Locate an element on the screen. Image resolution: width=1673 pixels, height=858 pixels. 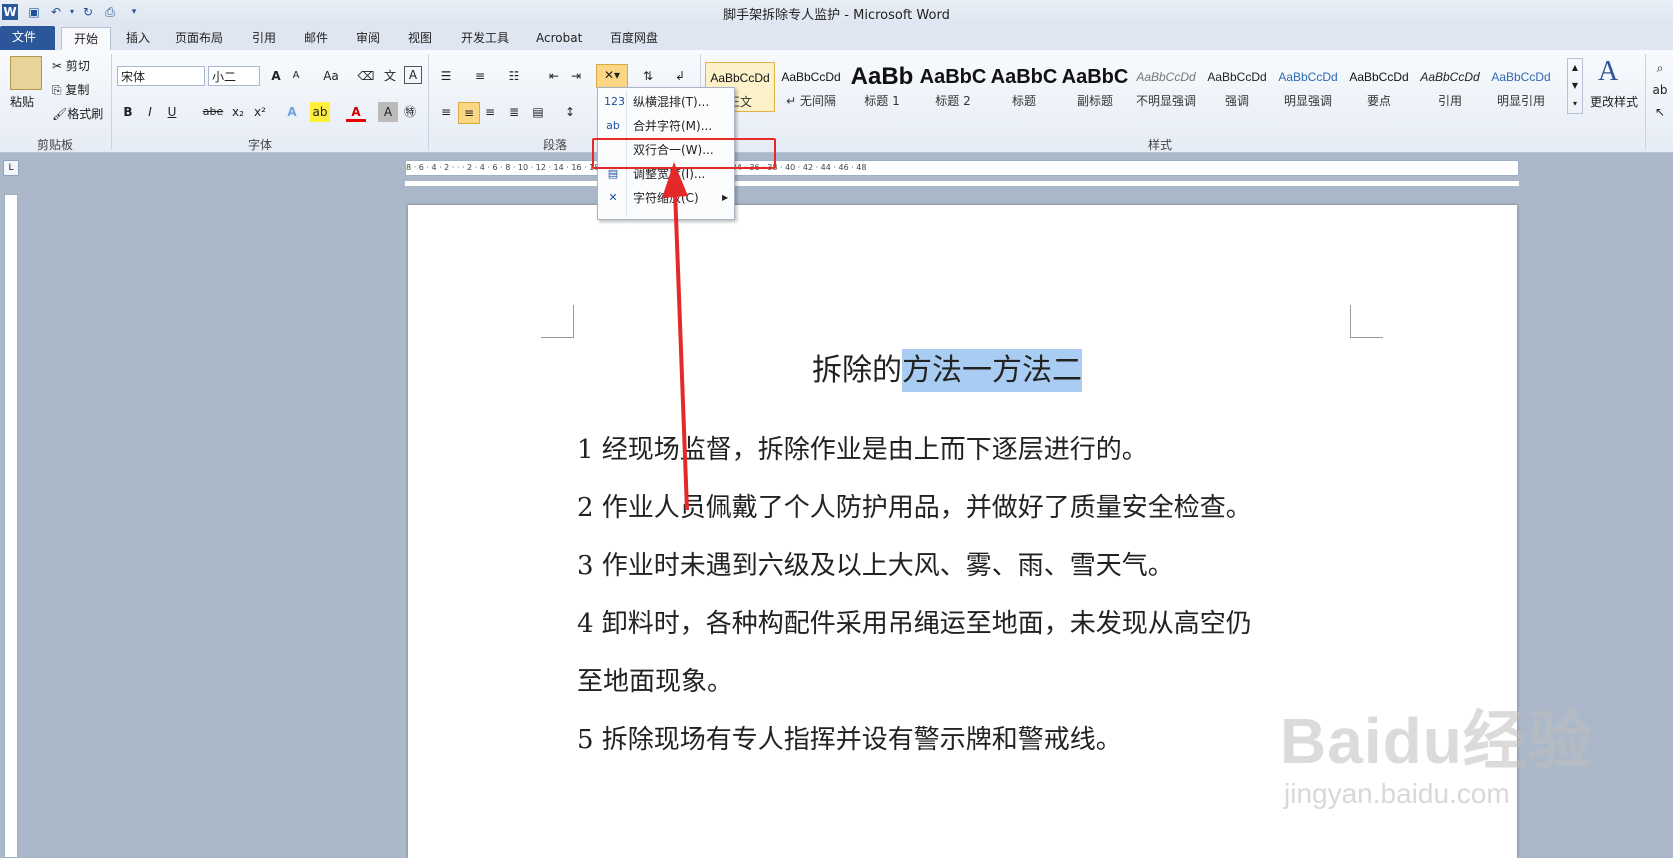
tab-acrobat: Acrobat is located at coordinates (559, 38).